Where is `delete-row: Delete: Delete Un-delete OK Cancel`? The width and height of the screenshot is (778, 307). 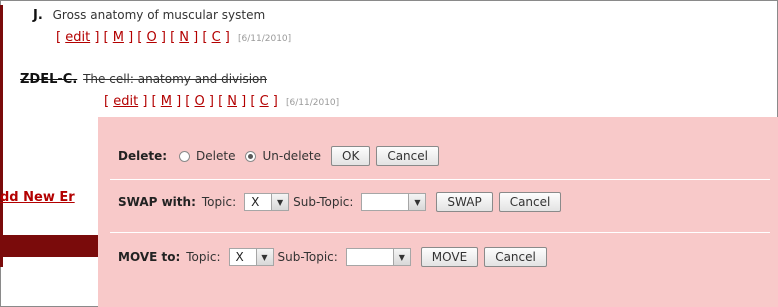
delete-row: Delete: Delete Un-delete OK Cancel is located at coordinates (278, 156).